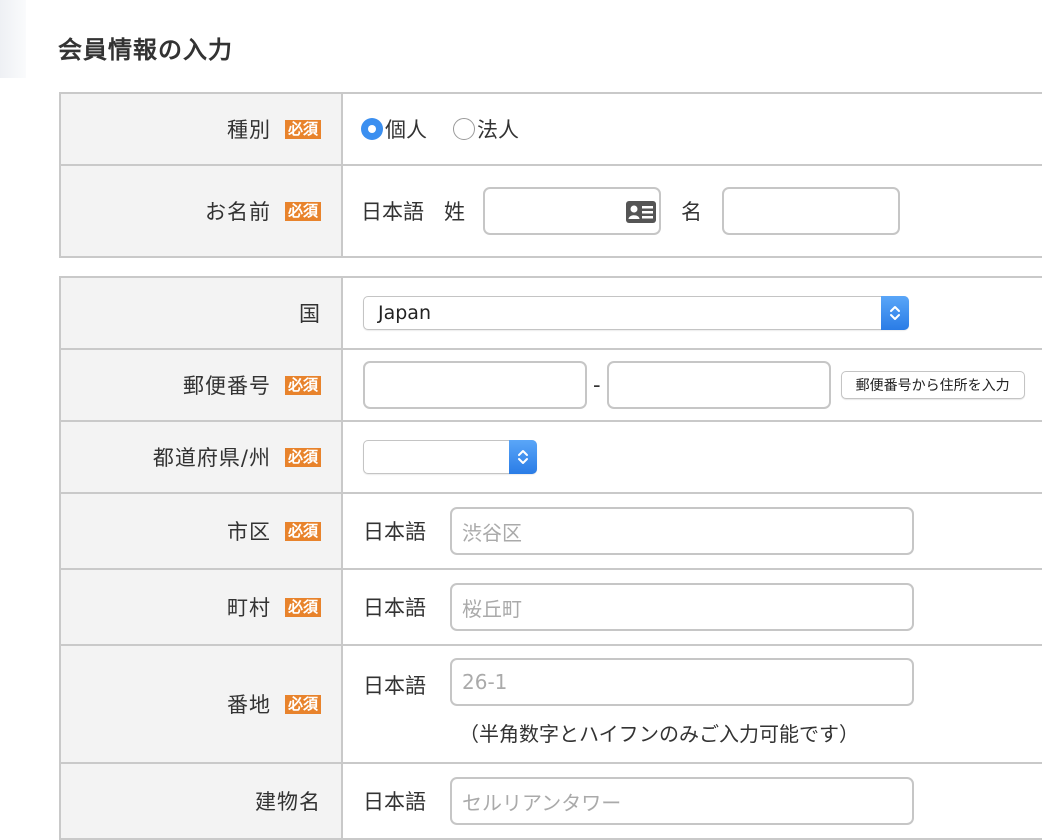 Image resolution: width=1042 pixels, height=840 pixels. I want to click on postal-code-part1-input, so click(475, 385).